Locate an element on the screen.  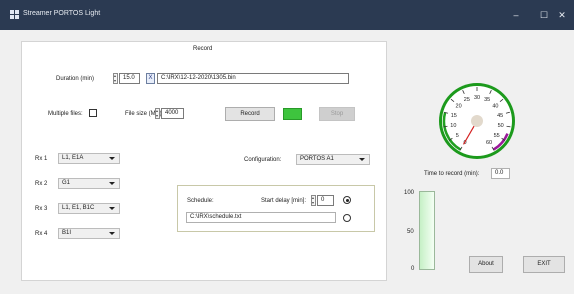
level-tick-label: 100 is located at coordinates (409, 193).